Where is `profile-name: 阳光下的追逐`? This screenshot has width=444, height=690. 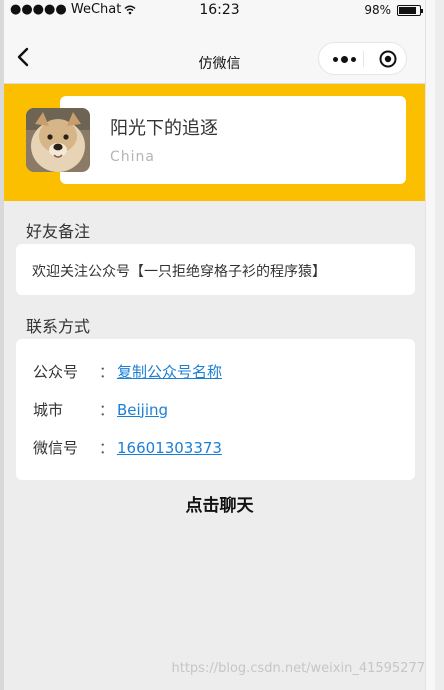
profile-name: 阳光下的追逐 is located at coordinates (164, 128).